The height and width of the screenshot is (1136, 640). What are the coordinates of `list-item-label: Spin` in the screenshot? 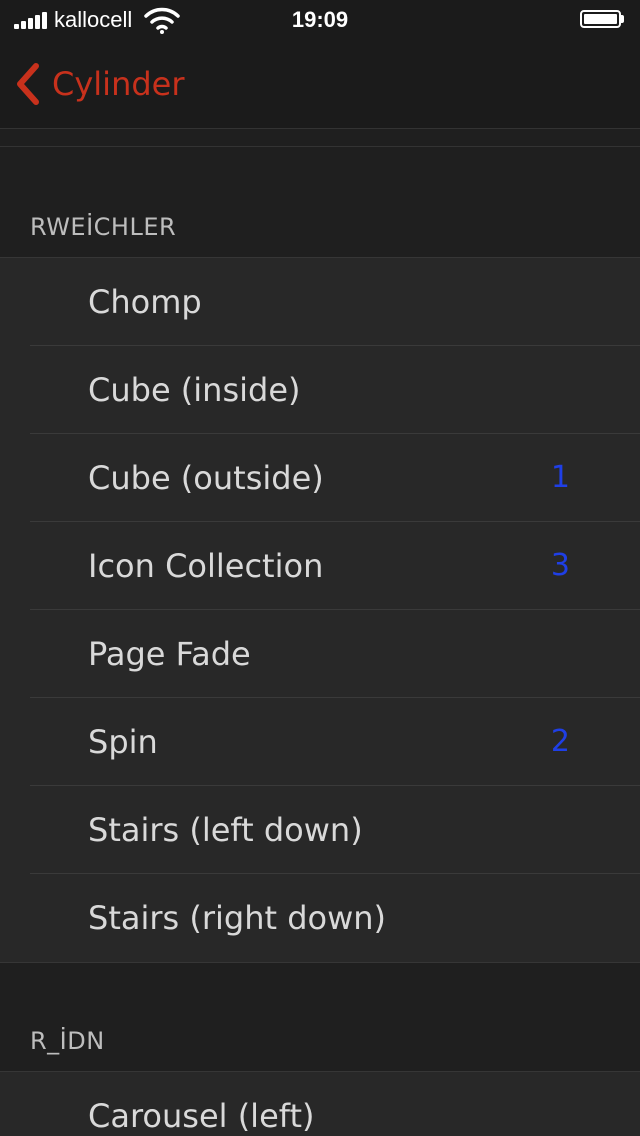 It's located at (123, 742).